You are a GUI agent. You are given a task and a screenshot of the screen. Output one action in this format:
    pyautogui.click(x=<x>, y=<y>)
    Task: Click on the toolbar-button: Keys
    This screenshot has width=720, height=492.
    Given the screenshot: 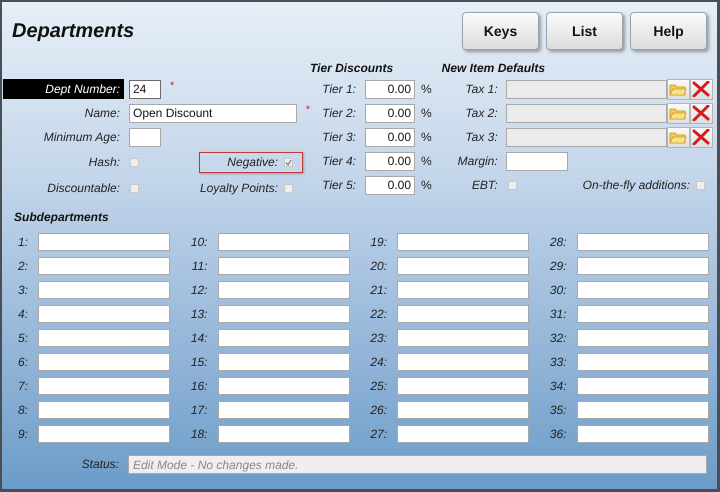 What is the action you would take?
    pyautogui.click(x=500, y=31)
    